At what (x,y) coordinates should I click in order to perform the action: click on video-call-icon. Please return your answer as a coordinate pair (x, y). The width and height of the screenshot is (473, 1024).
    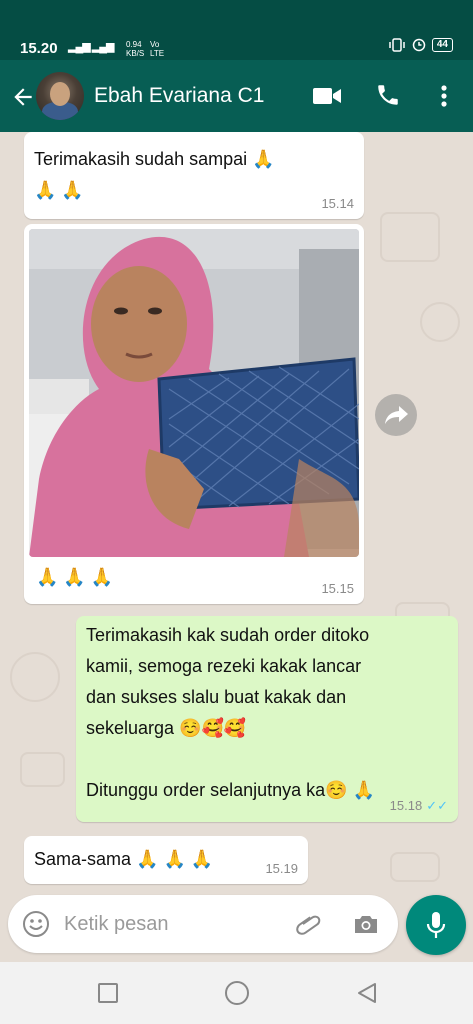
    Looking at the image, I should click on (327, 96).